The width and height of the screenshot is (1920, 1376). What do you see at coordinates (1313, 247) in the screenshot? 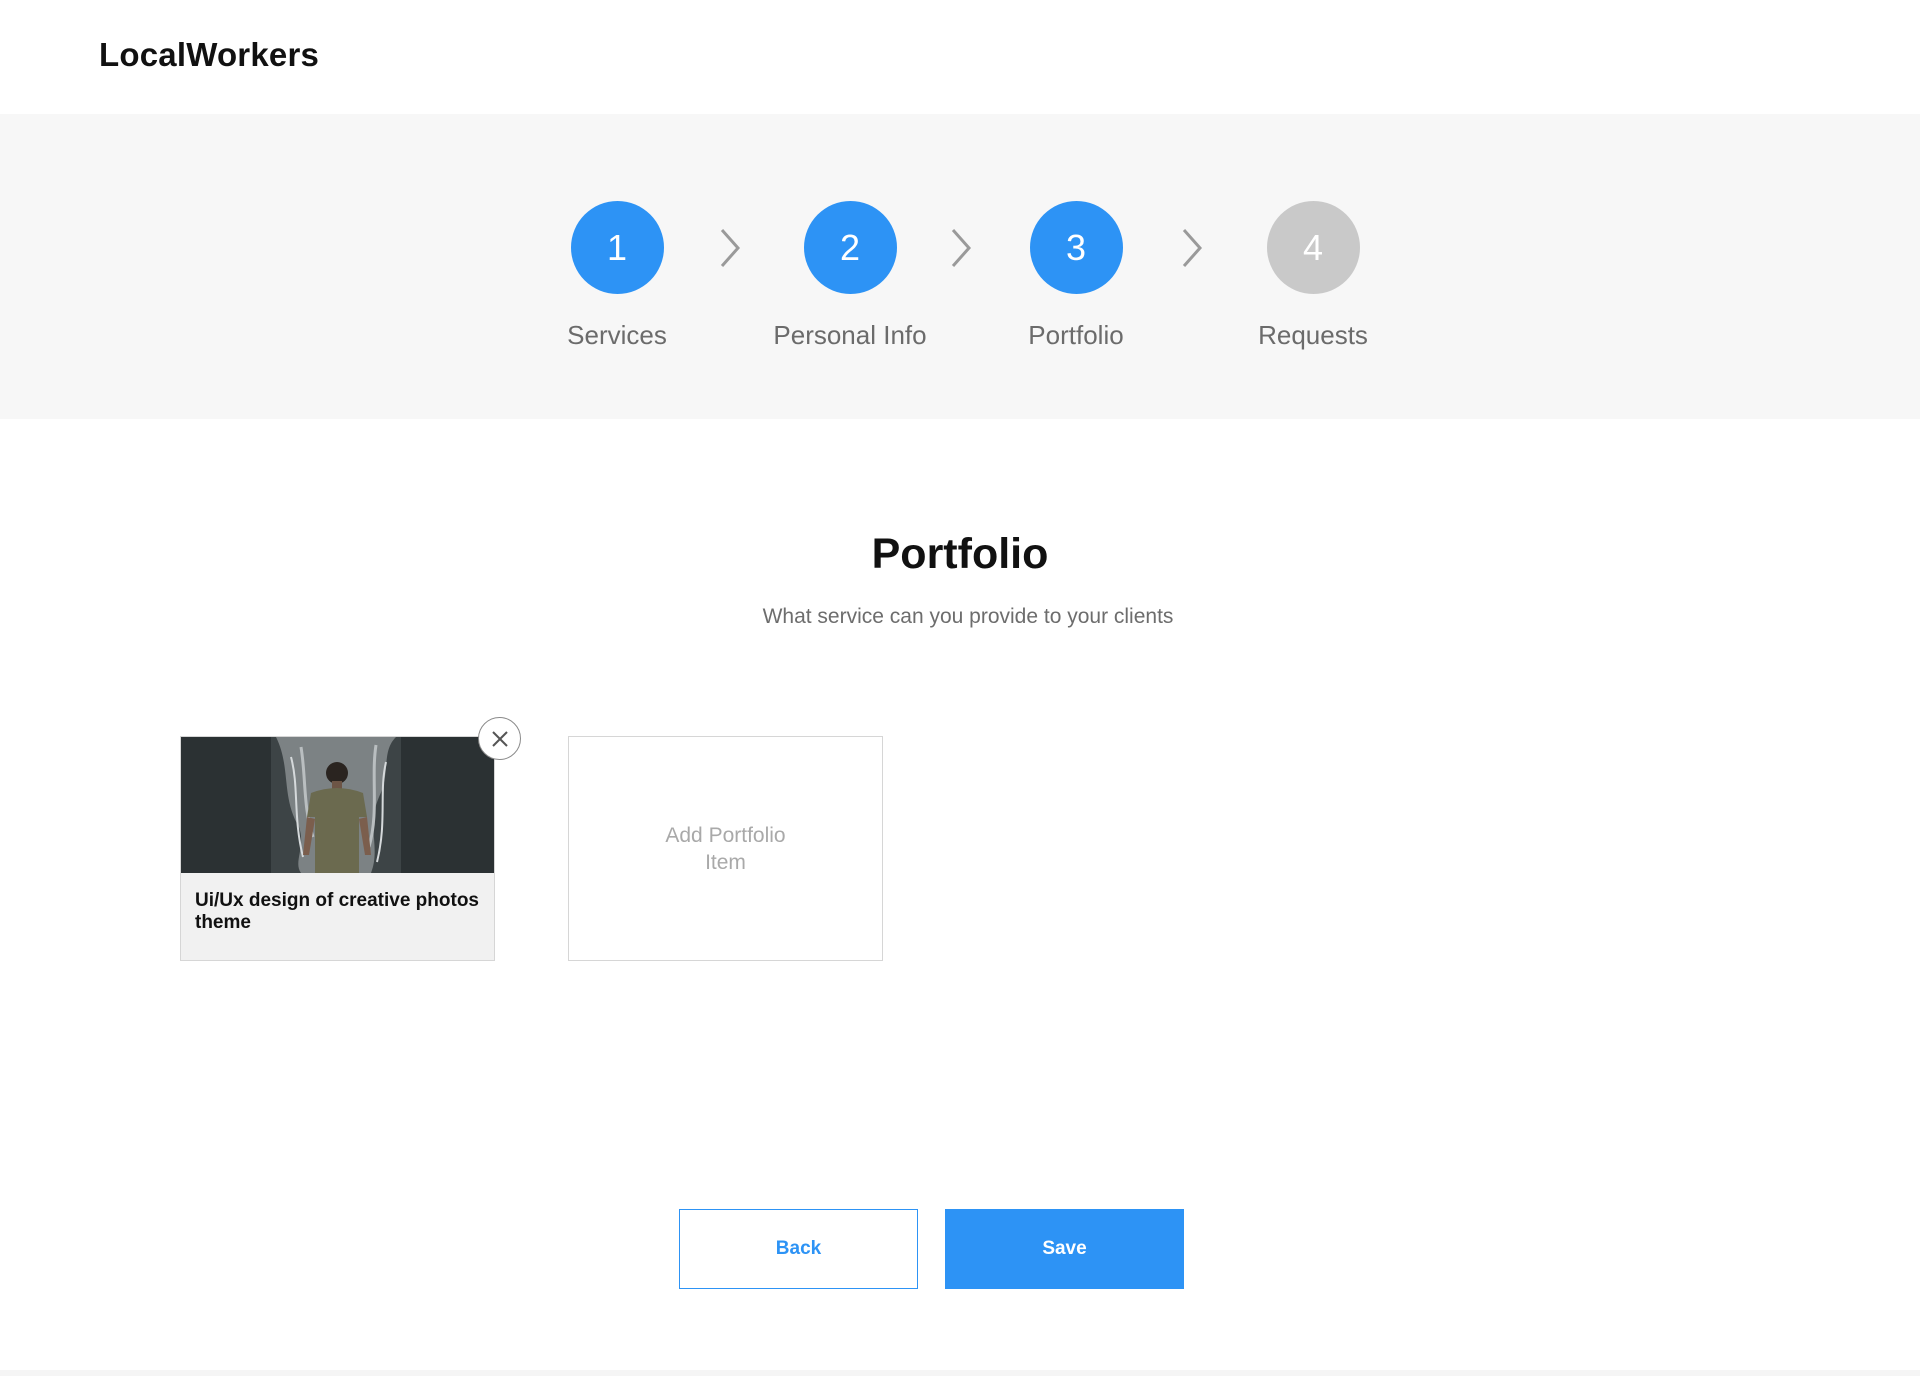
I see `step-number-badge: 4` at bounding box center [1313, 247].